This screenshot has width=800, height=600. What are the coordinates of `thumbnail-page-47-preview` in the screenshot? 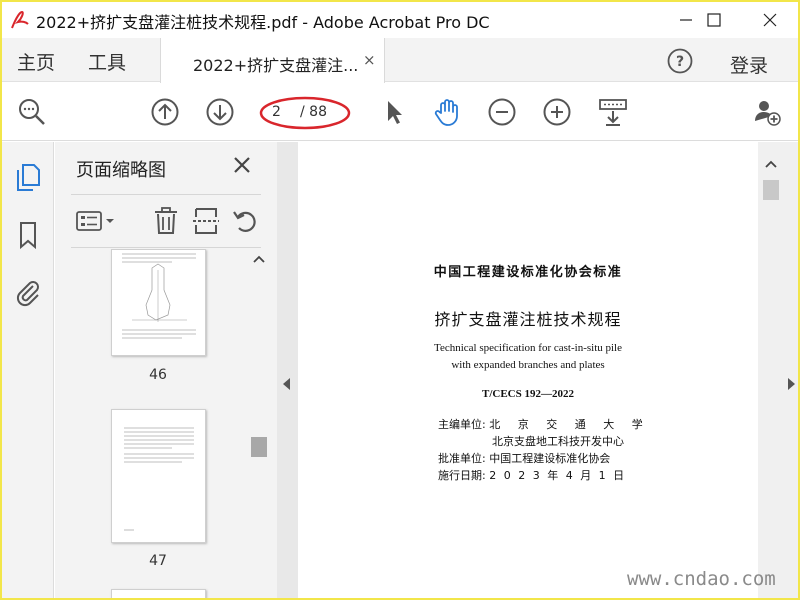 It's located at (159, 479).